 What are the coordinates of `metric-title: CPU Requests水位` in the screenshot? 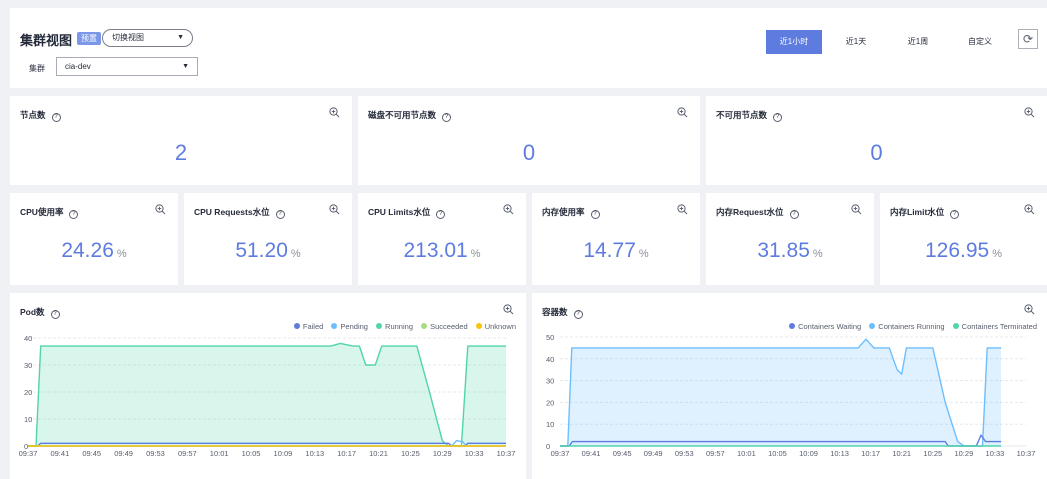 It's located at (232, 212).